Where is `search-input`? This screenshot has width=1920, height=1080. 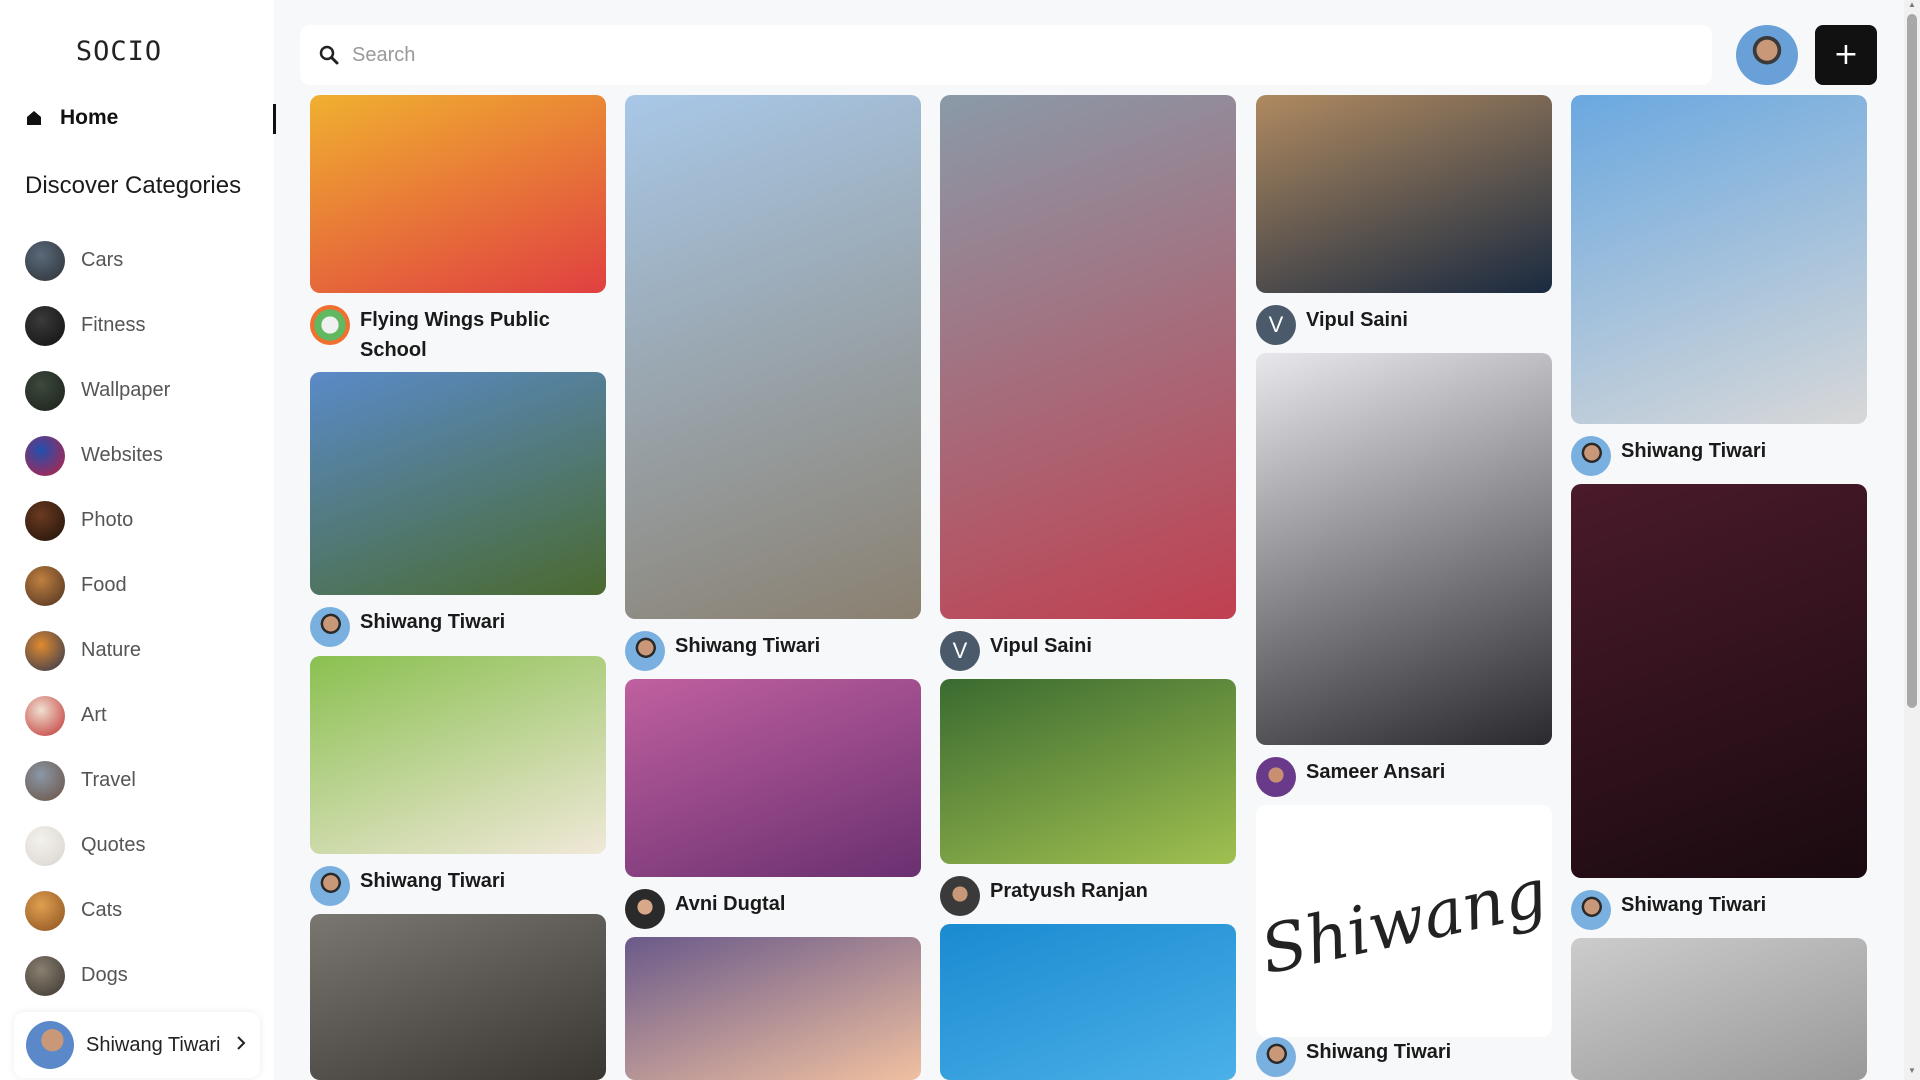 search-input is located at coordinates (1002, 55).